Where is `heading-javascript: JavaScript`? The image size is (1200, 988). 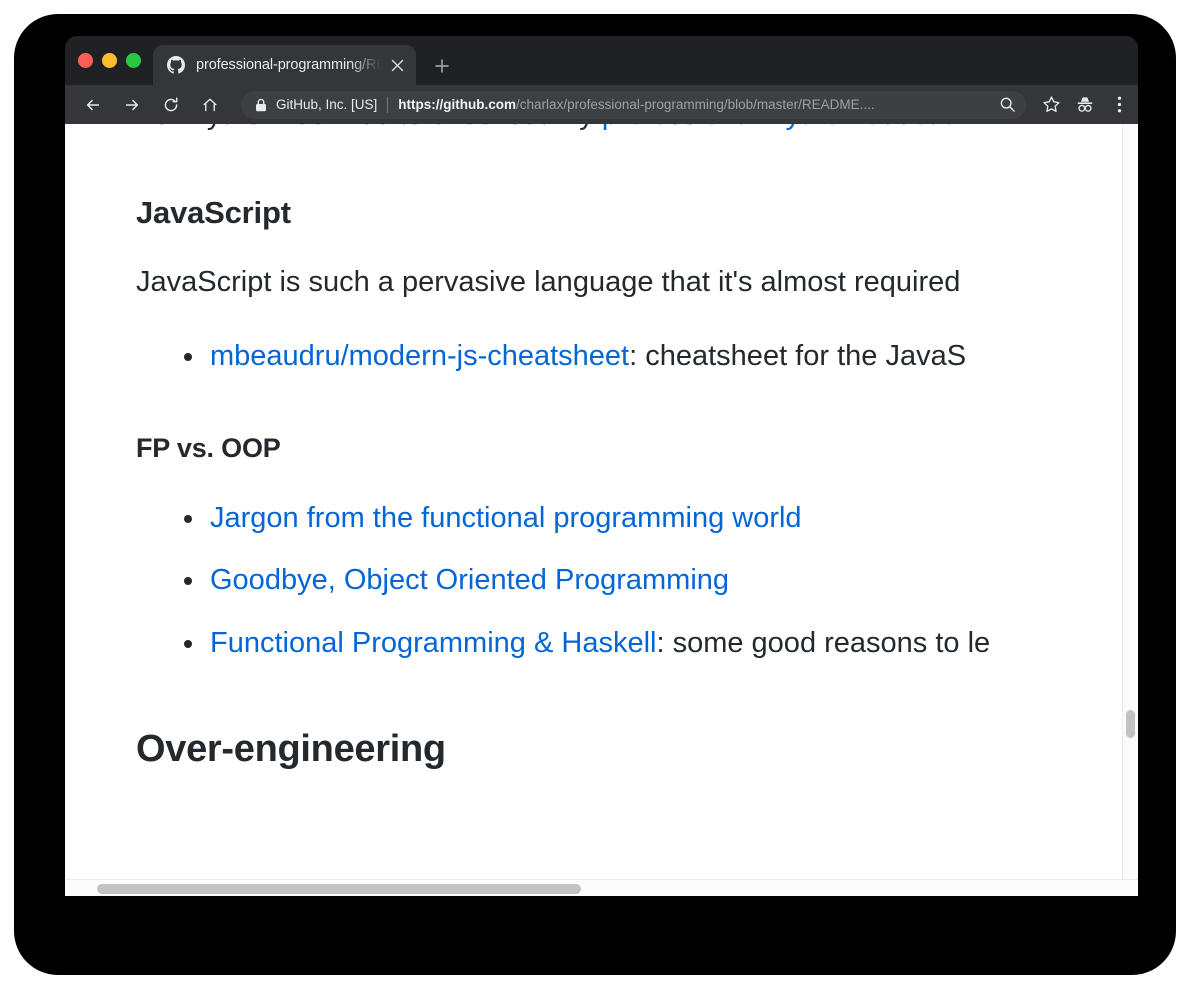 heading-javascript: JavaScript is located at coordinates (213, 212).